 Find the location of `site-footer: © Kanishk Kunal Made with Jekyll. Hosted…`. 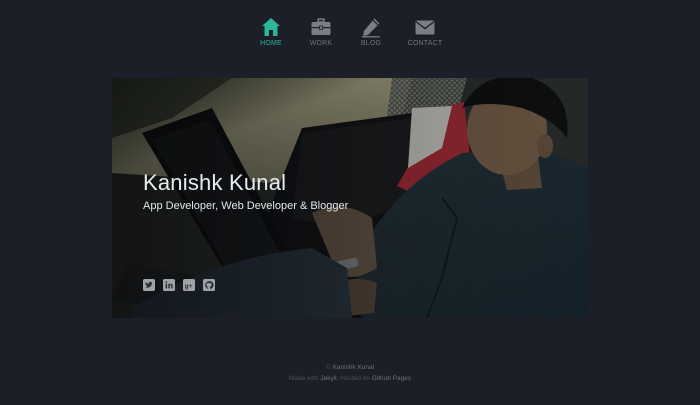

site-footer: © Kanishk Kunal Made with Jekyll. Hosted… is located at coordinates (350, 373).